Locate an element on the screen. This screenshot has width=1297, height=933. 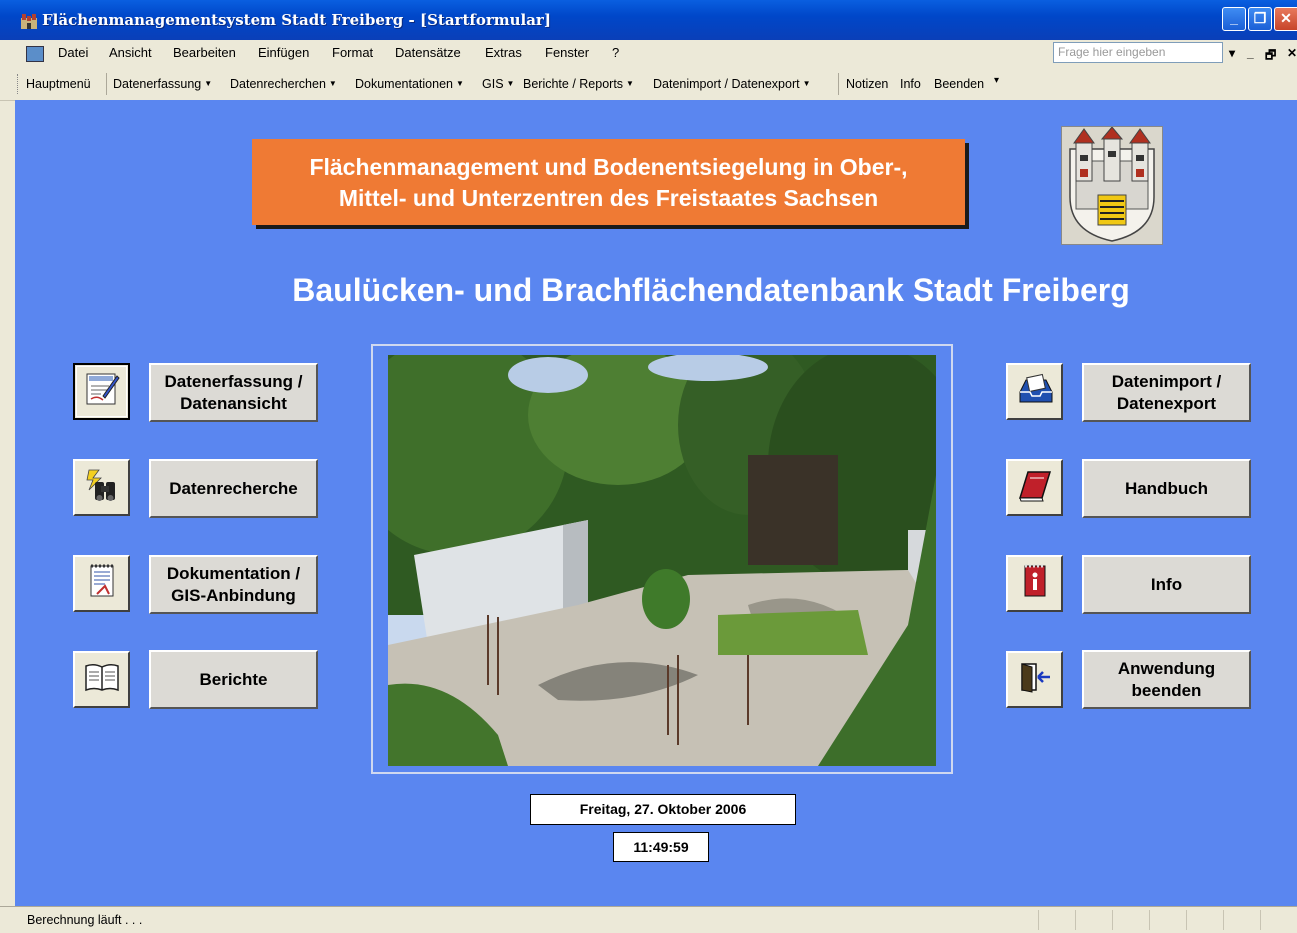
toolbar-gis-label: GIS is located at coordinates (493, 84).